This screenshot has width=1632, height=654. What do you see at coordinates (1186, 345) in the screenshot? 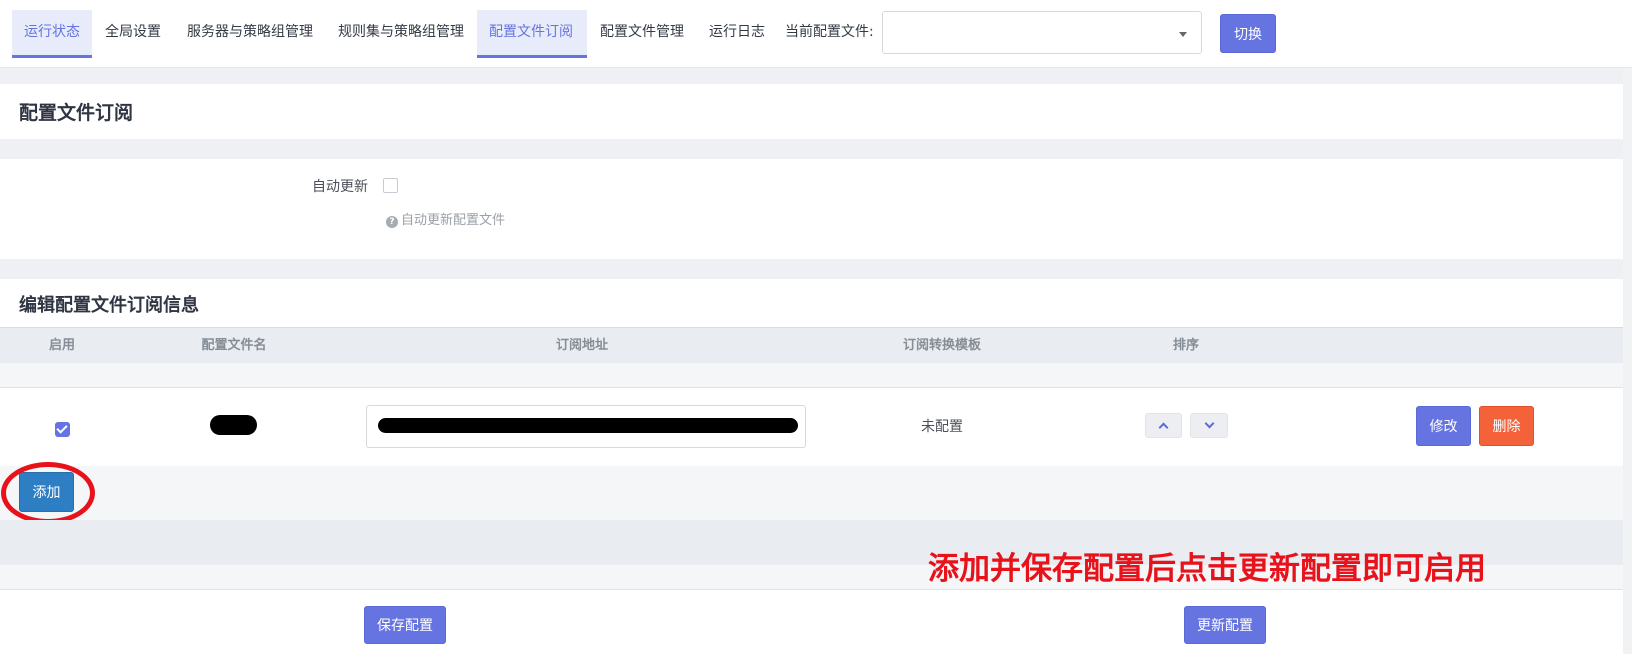
I see `column-sort: 排序` at bounding box center [1186, 345].